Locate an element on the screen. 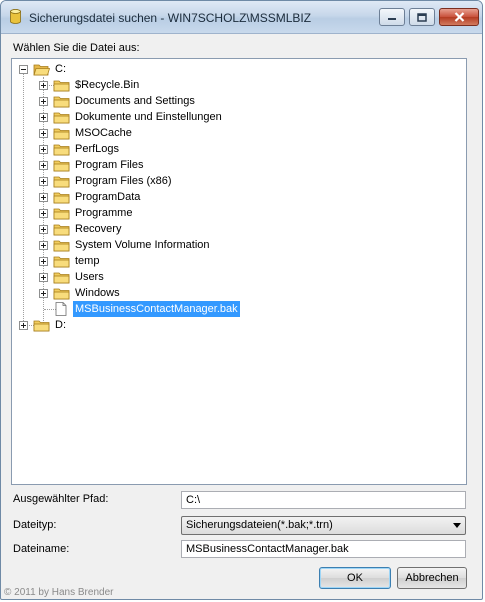 Image resolution: width=485 pixels, height=602 pixels. tree-node-folder: Programme is located at coordinates (168, 213).